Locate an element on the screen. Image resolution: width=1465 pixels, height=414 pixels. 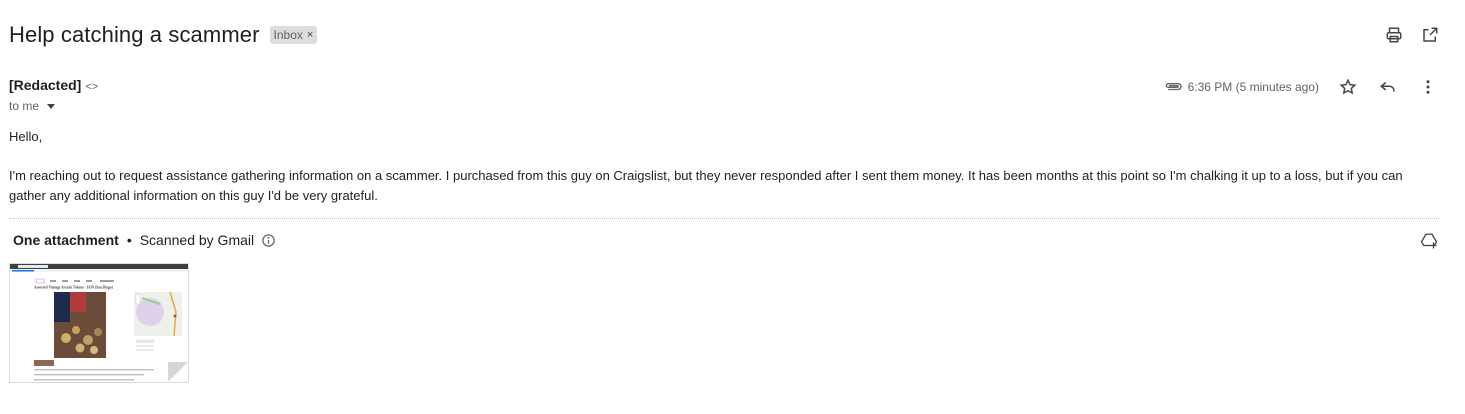
timestamp: 6:36 PM (5 minutes ago) is located at coordinates (1253, 87).